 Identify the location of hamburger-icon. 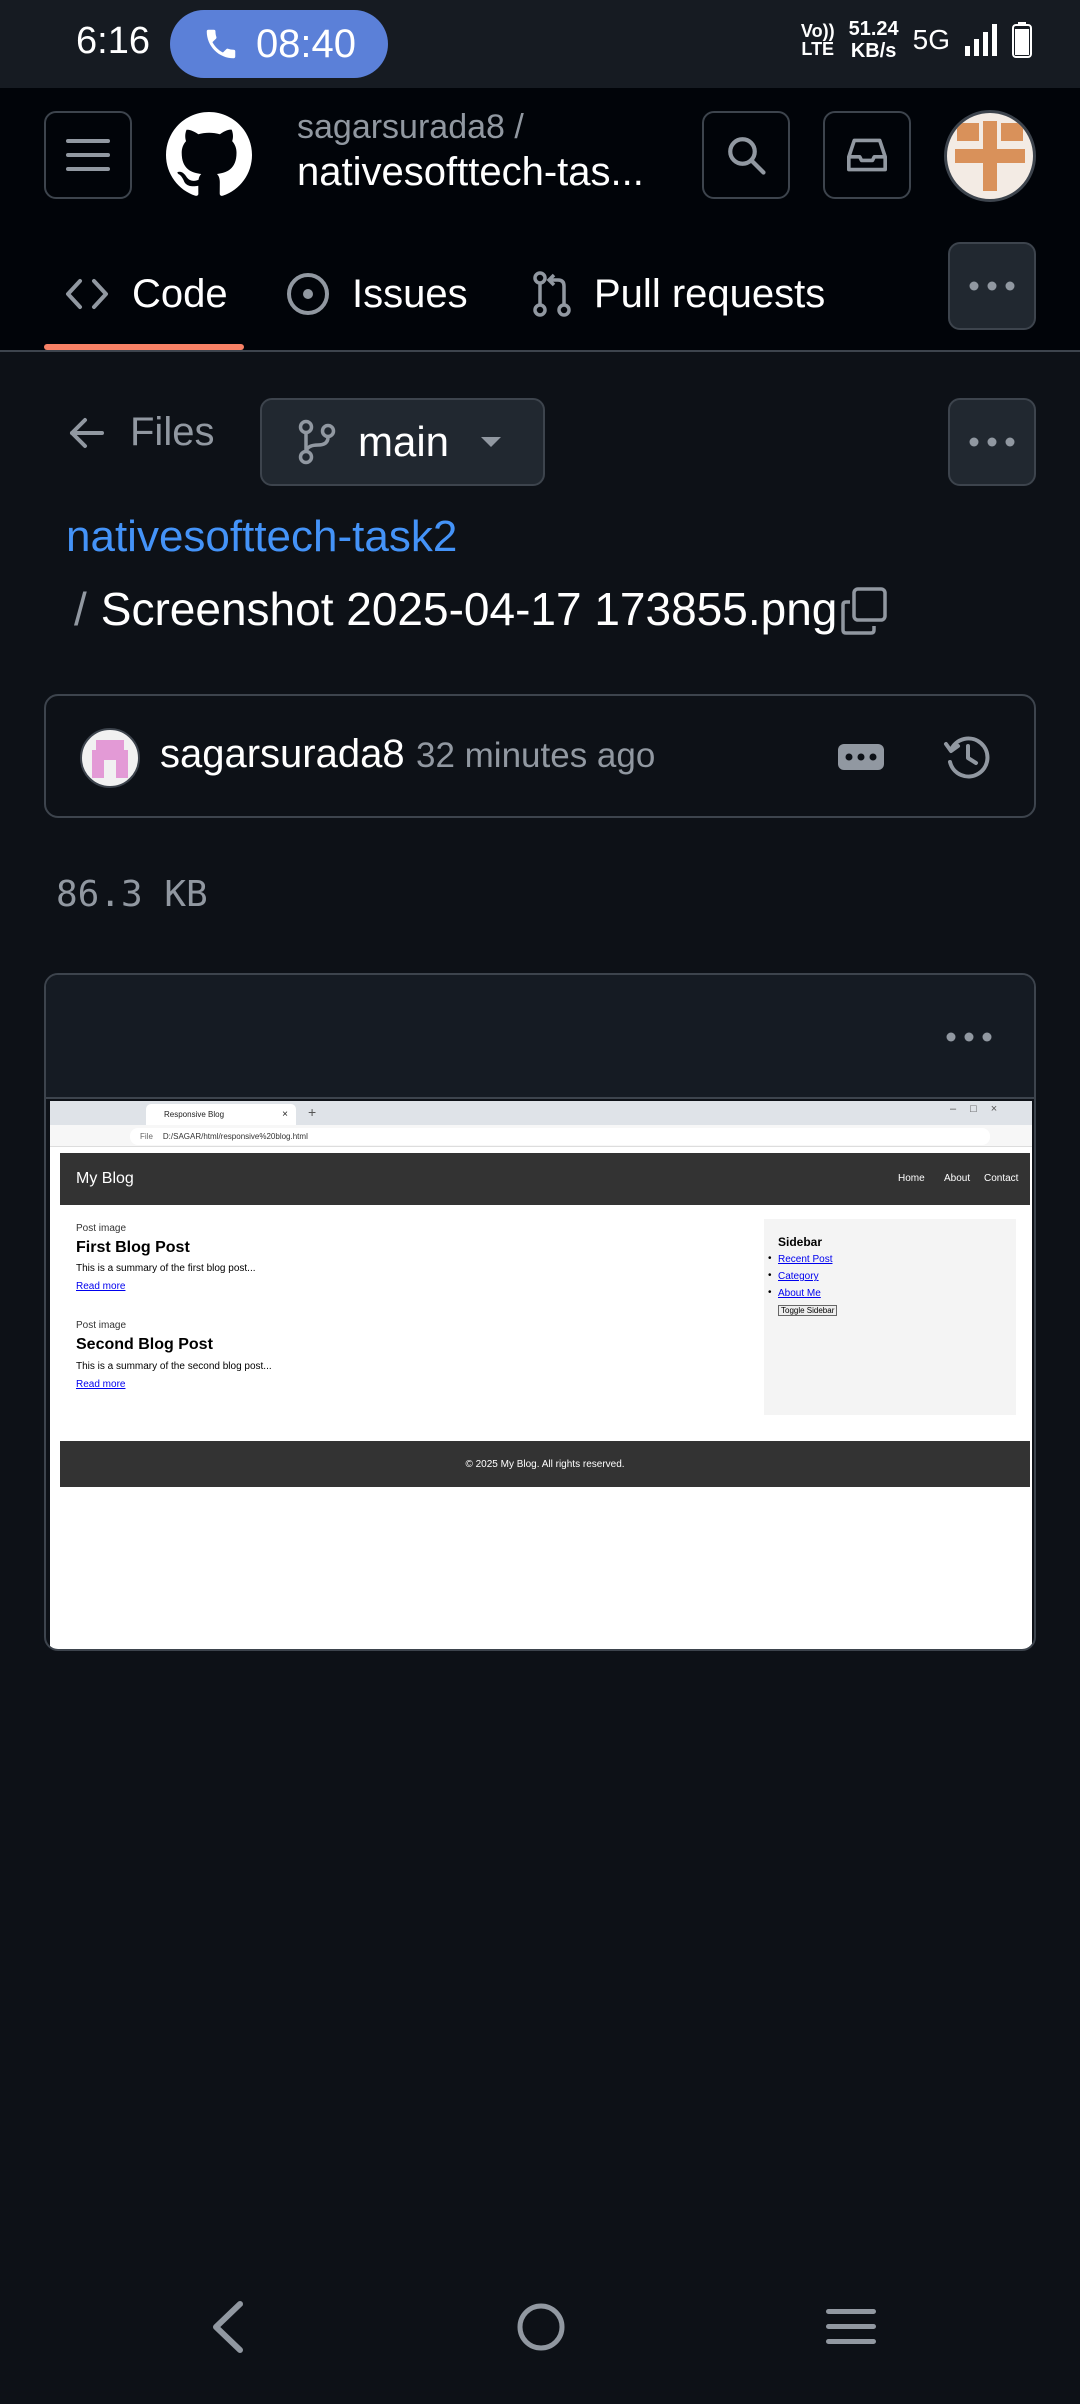
(88, 155).